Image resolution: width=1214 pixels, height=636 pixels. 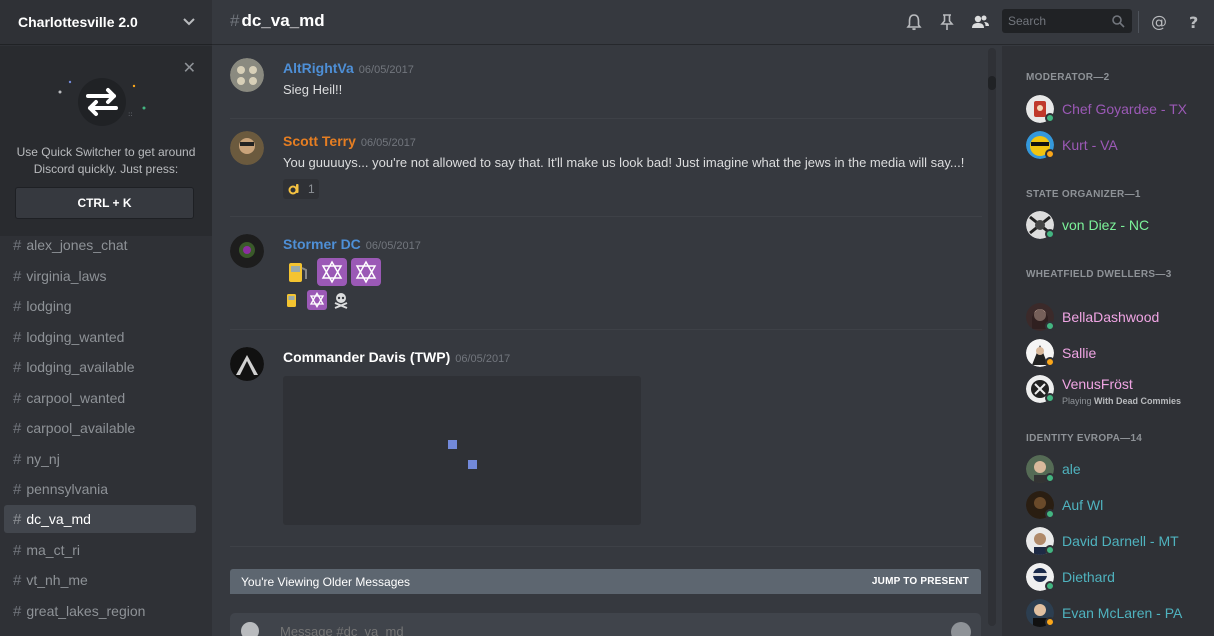 What do you see at coordinates (462, 450) in the screenshot?
I see `image-embed-placeholder` at bounding box center [462, 450].